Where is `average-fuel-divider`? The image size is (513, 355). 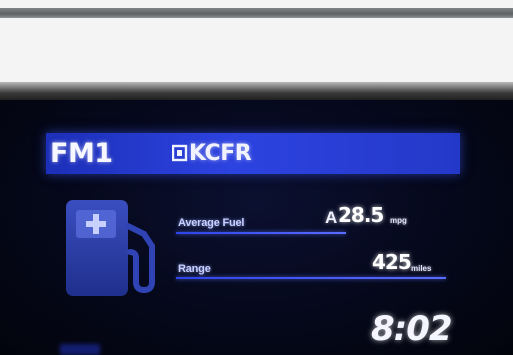
average-fuel-divider is located at coordinates (261, 233).